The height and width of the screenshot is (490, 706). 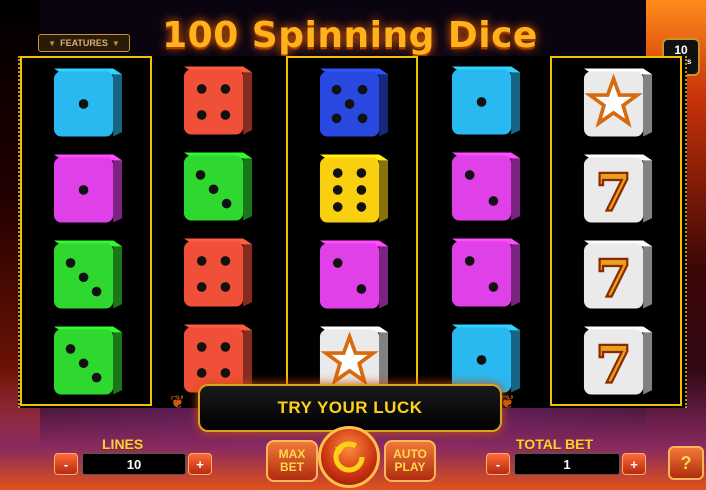 What do you see at coordinates (123, 444) in the screenshot?
I see `lines-label: LINES` at bounding box center [123, 444].